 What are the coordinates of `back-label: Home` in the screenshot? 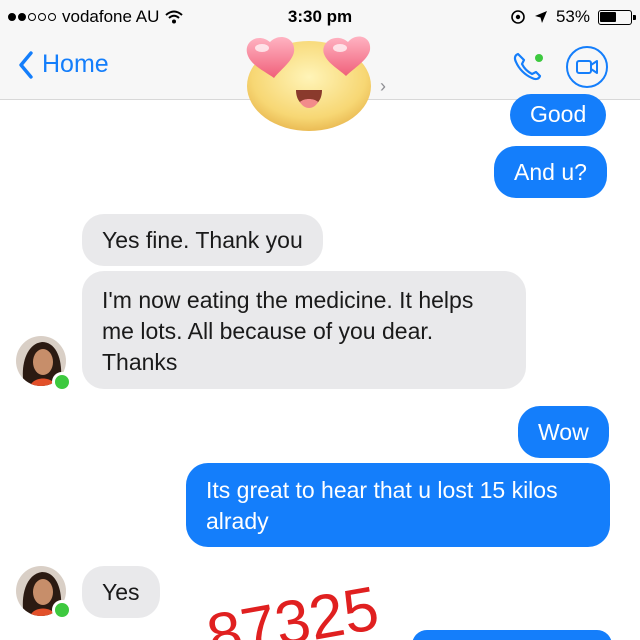 It's located at (75, 64).